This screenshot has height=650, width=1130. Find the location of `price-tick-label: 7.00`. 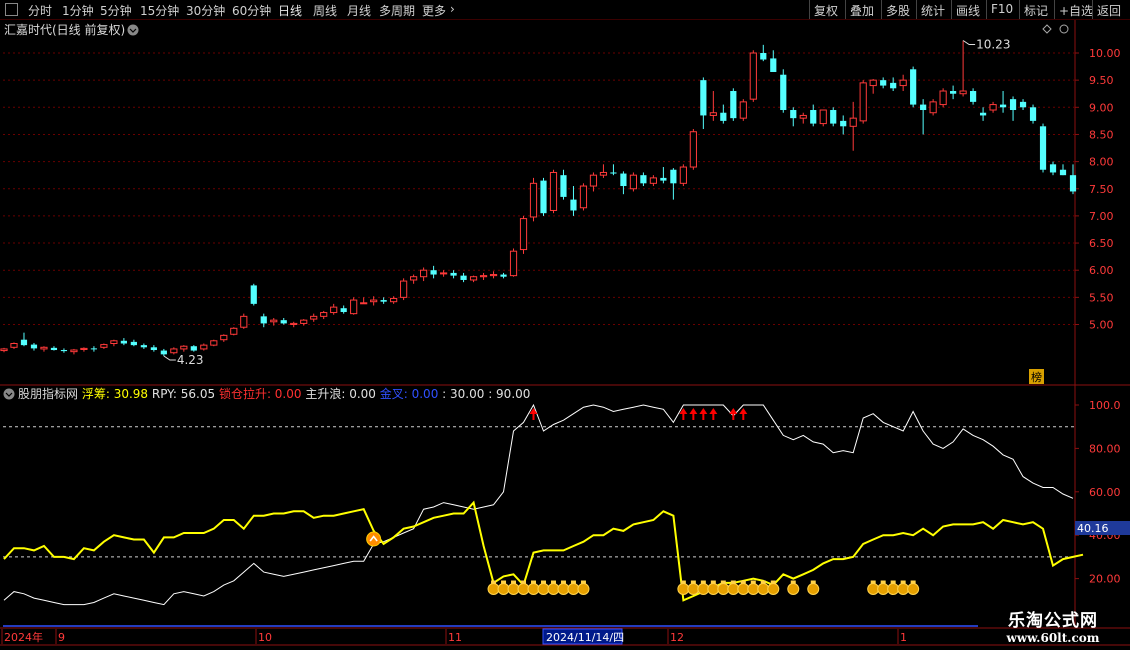

price-tick-label: 7.00 is located at coordinates (1101, 216).